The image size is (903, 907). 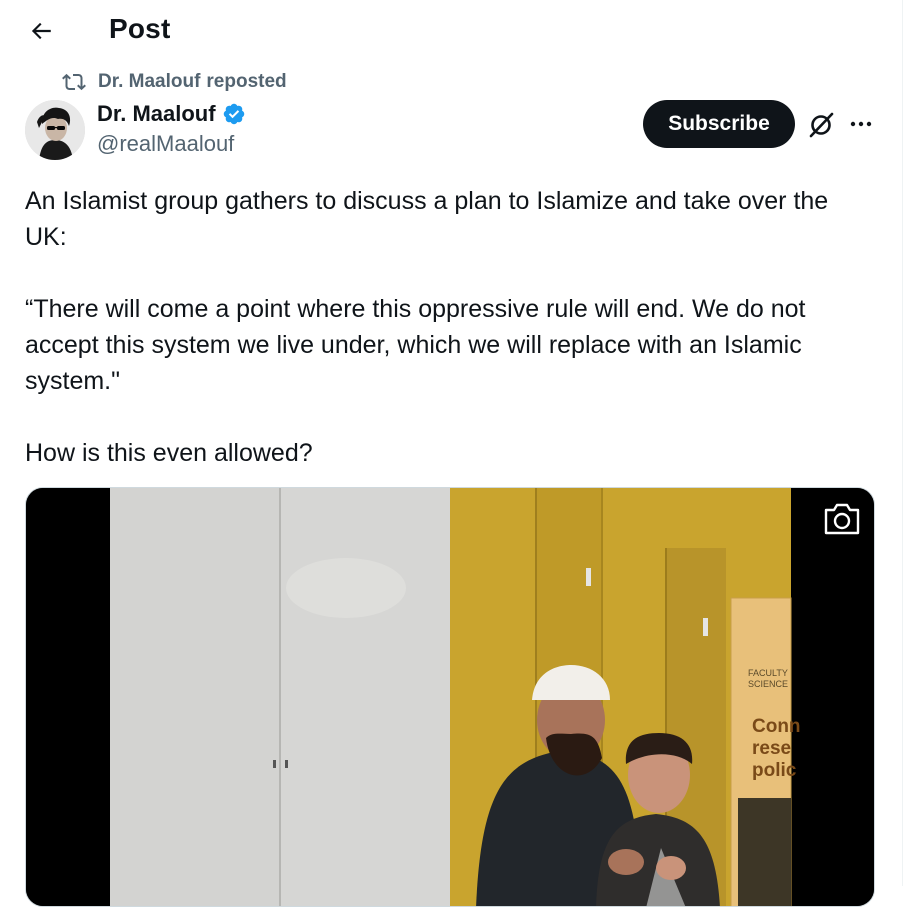 What do you see at coordinates (821, 125) in the screenshot?
I see `grok-icon` at bounding box center [821, 125].